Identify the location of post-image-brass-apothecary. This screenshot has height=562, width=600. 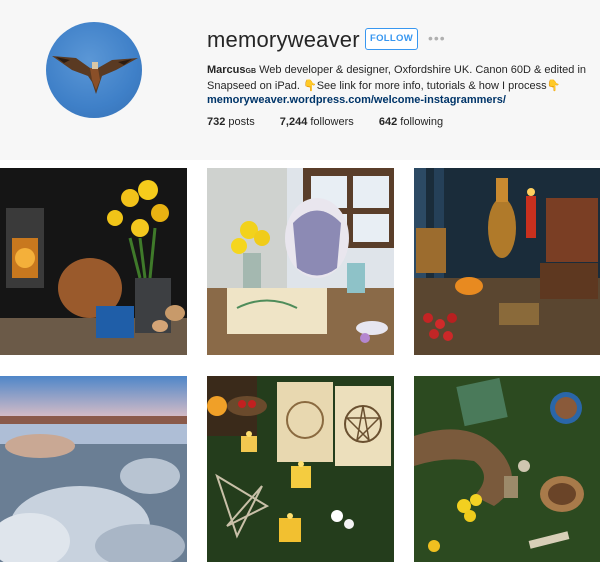
(507, 261).